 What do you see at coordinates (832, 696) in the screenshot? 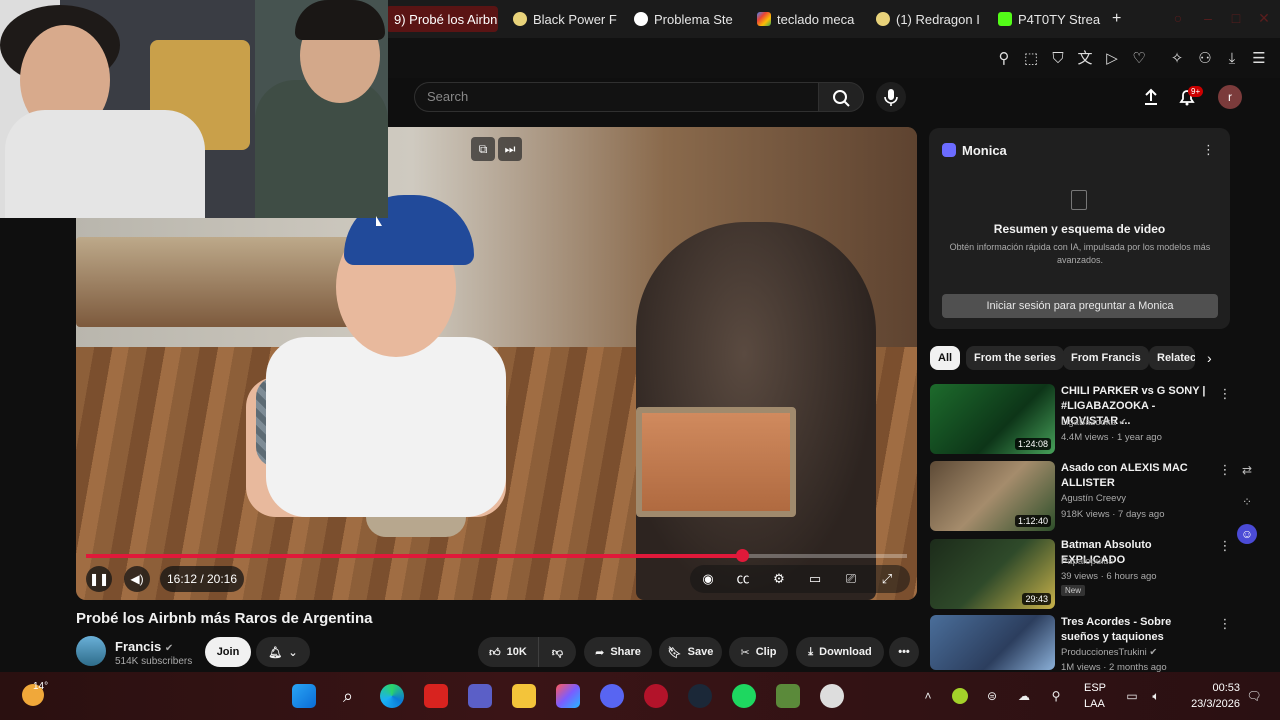
I see `obs-icon` at bounding box center [832, 696].